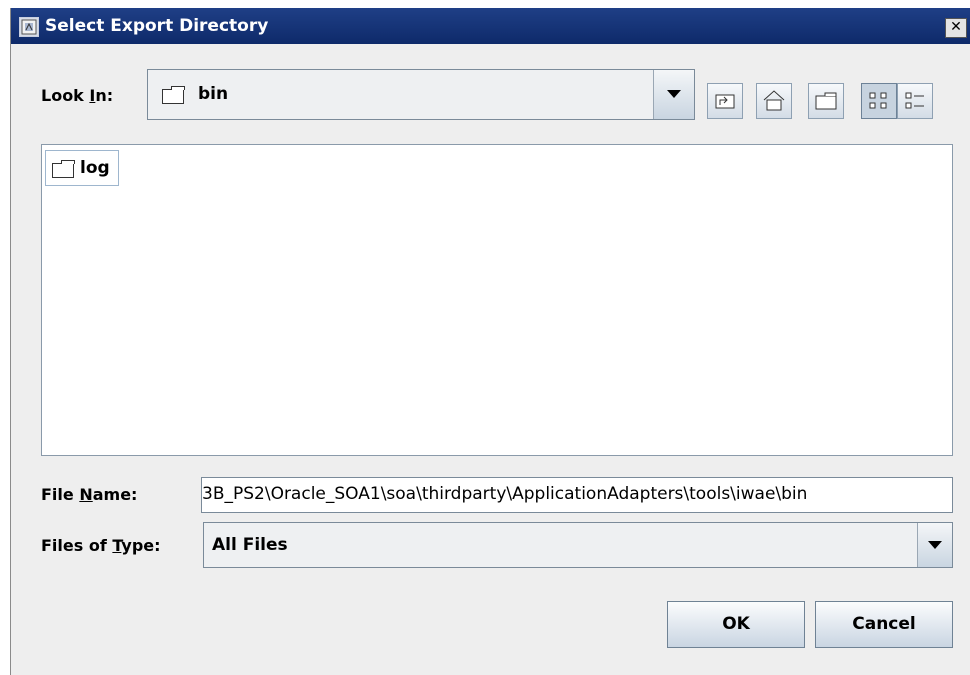 The width and height of the screenshot is (970, 675). Describe the element at coordinates (101, 545) in the screenshot. I see `file-type-label: Files of Type:` at that location.